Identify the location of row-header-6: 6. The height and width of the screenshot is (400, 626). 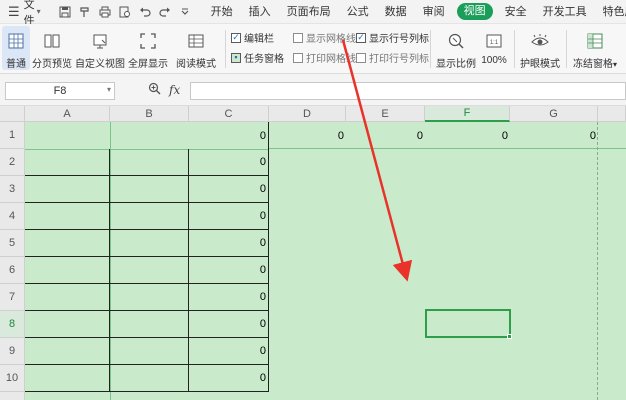
(12, 270).